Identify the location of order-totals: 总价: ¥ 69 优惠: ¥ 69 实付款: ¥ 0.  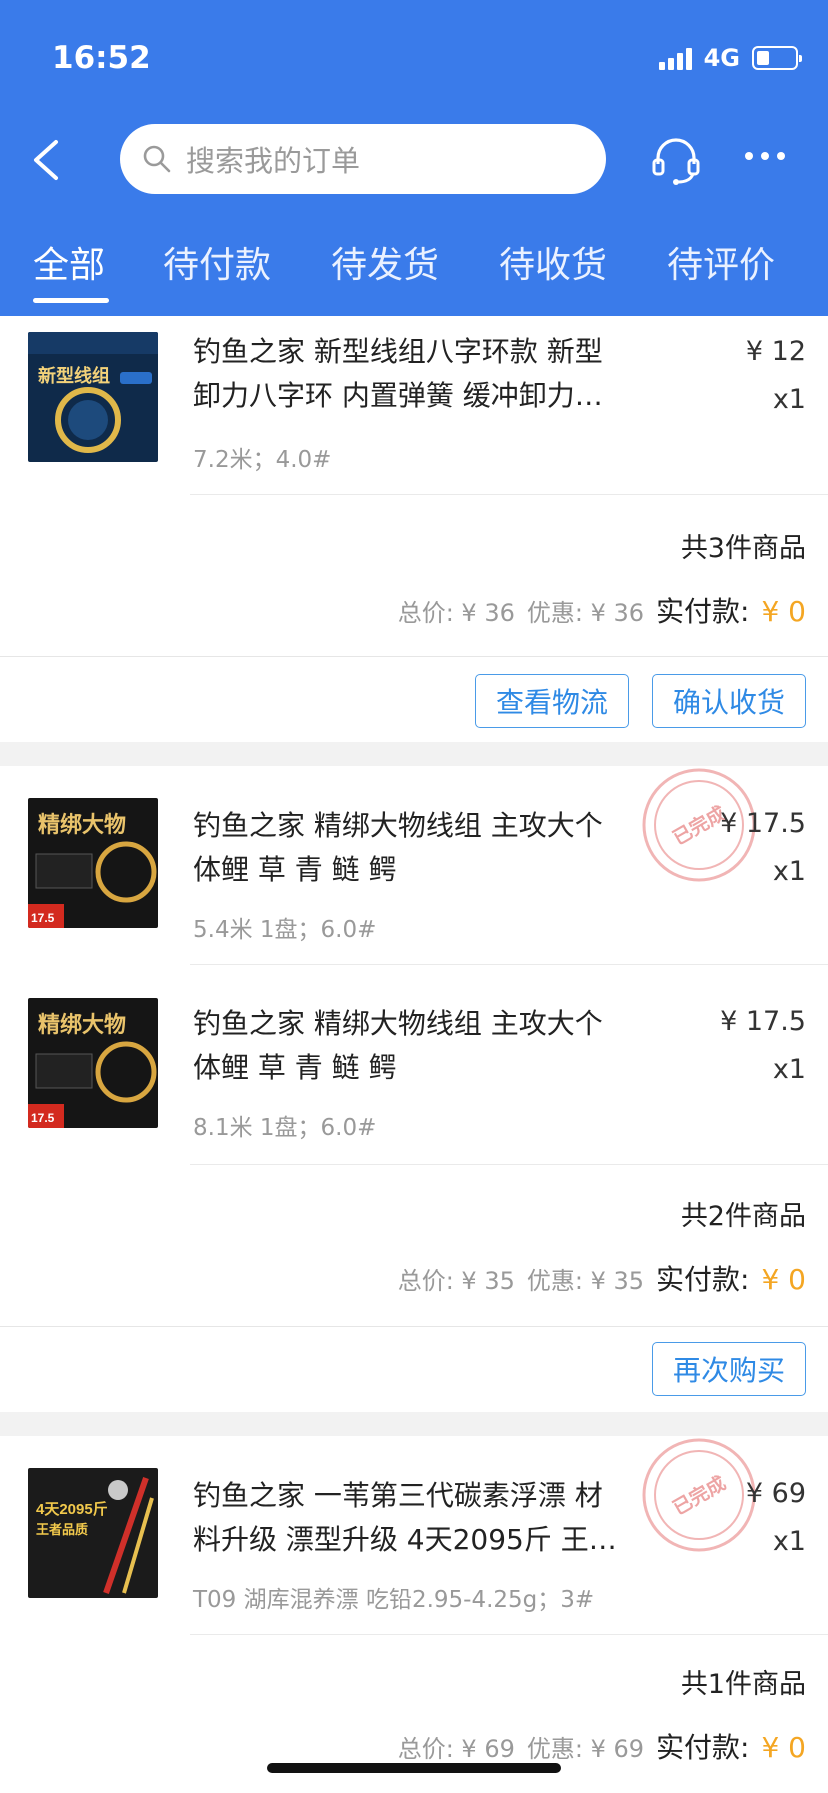
(602, 1746).